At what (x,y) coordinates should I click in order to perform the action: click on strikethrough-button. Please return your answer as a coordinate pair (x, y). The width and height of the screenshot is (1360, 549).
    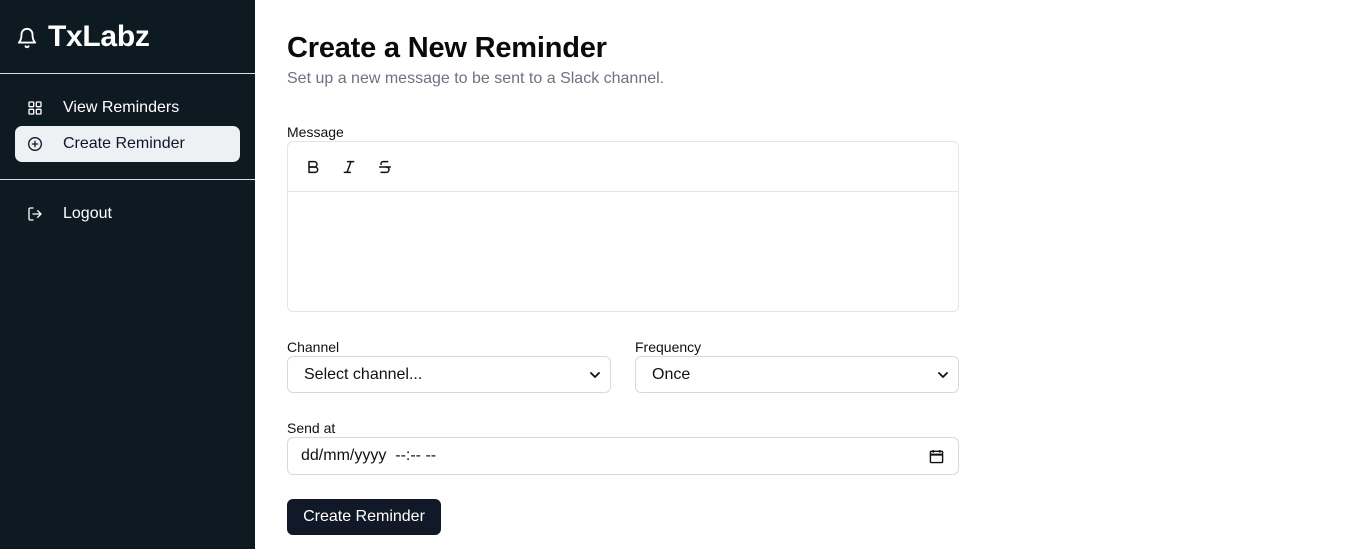
    Looking at the image, I should click on (385, 167).